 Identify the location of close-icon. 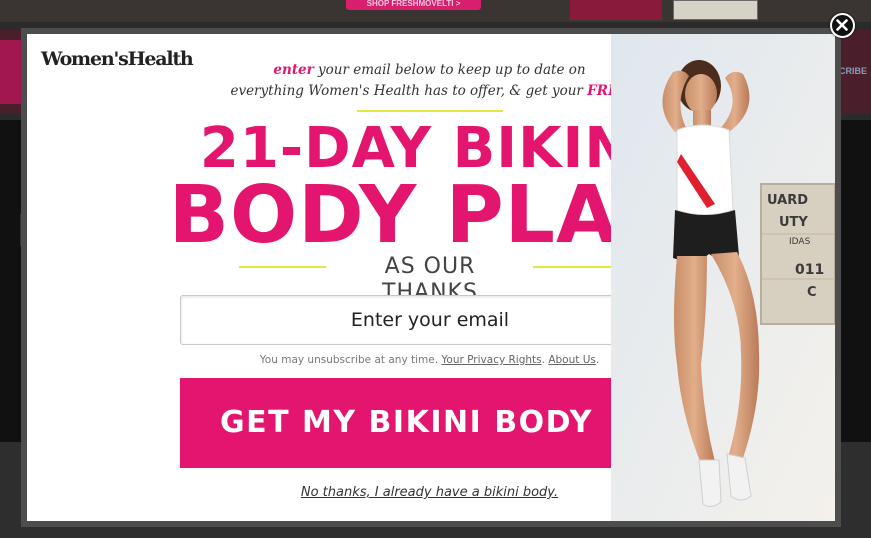
(842, 25).